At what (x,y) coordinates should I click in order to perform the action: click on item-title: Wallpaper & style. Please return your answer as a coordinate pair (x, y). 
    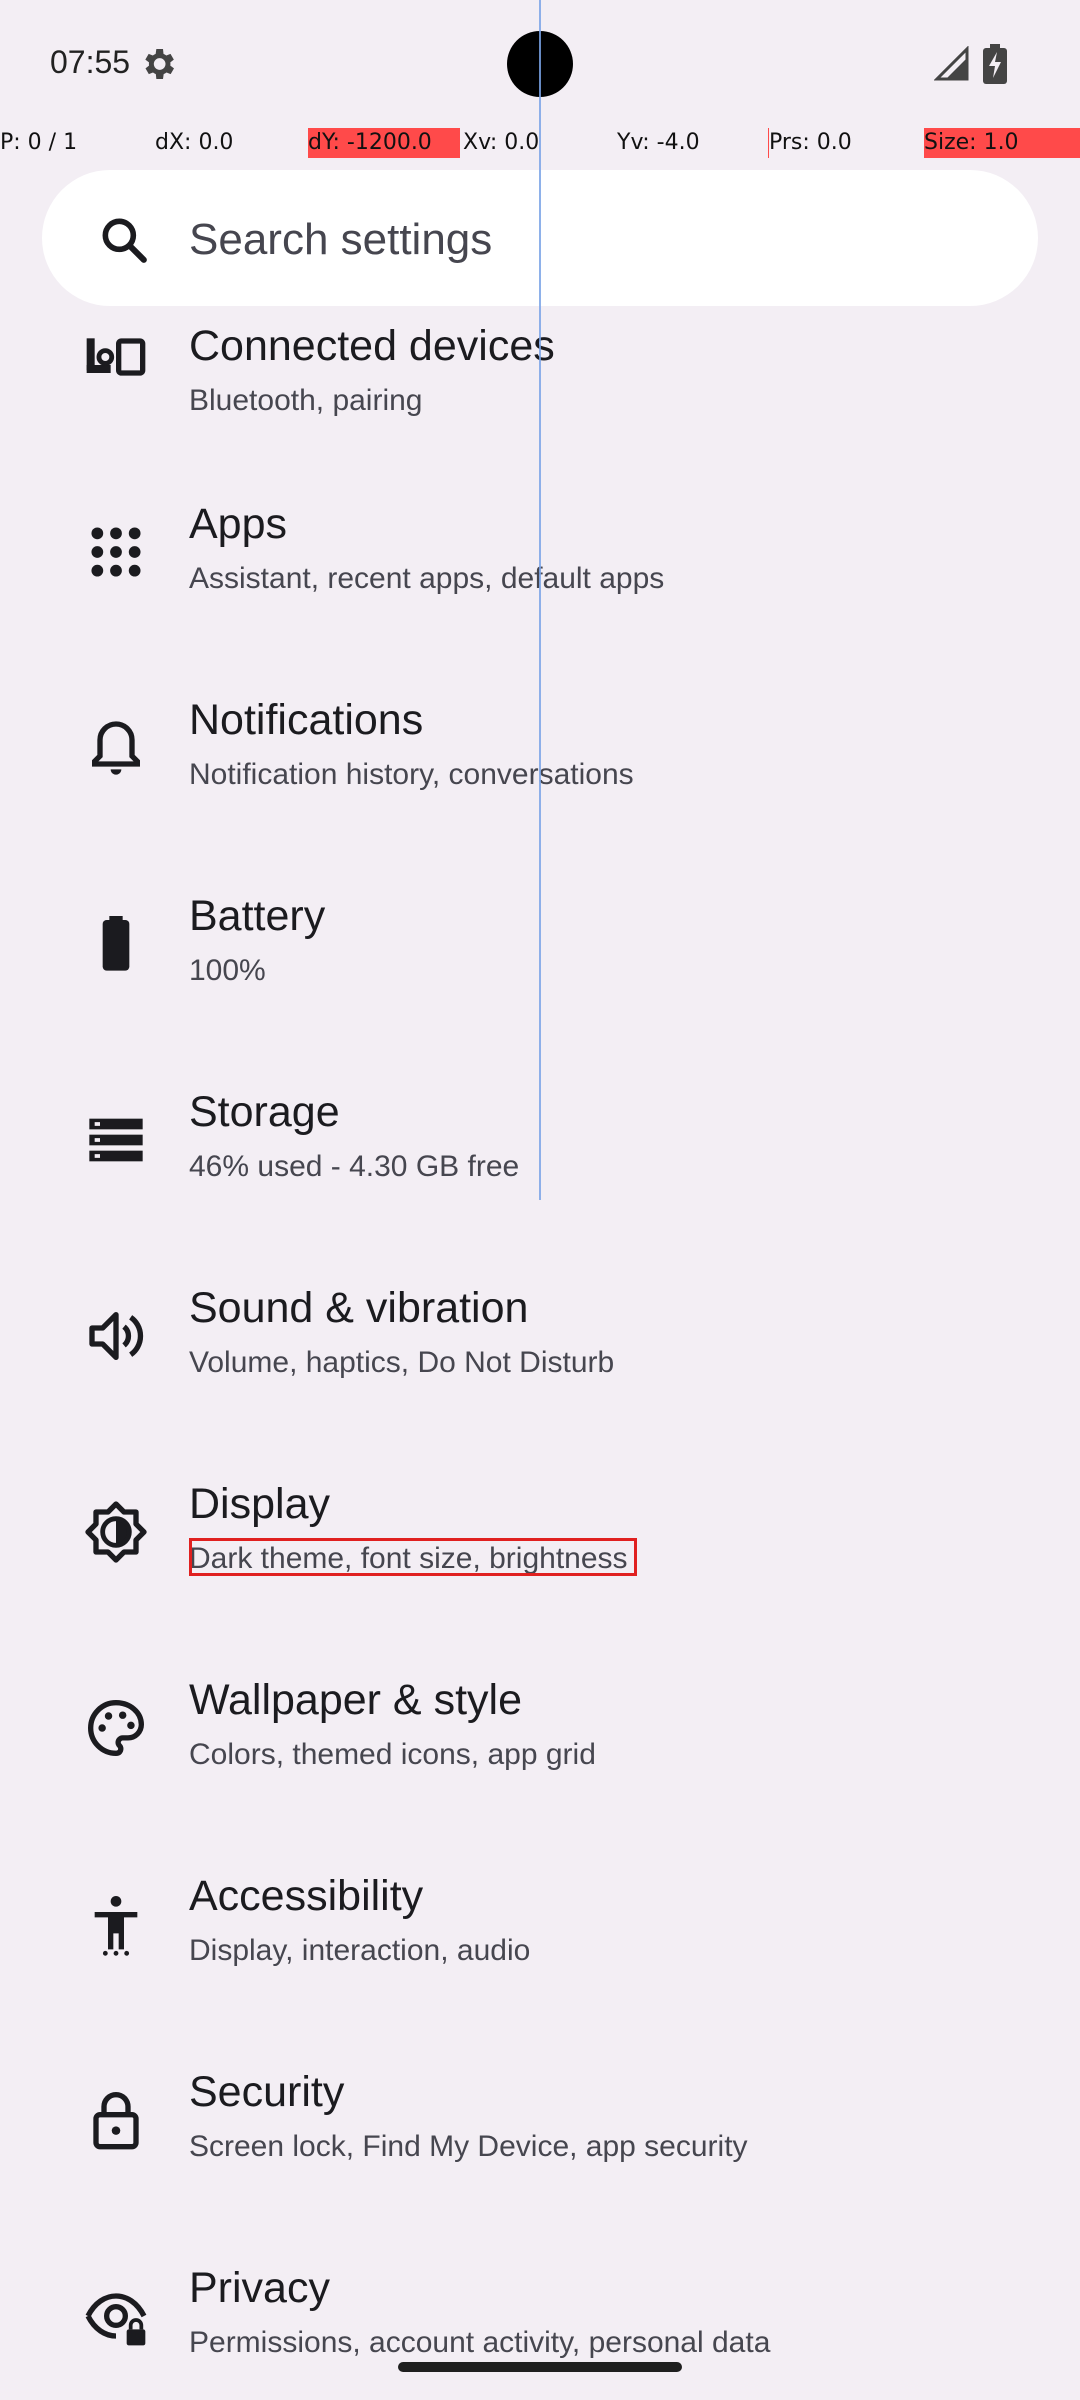
    Looking at the image, I should click on (355, 1700).